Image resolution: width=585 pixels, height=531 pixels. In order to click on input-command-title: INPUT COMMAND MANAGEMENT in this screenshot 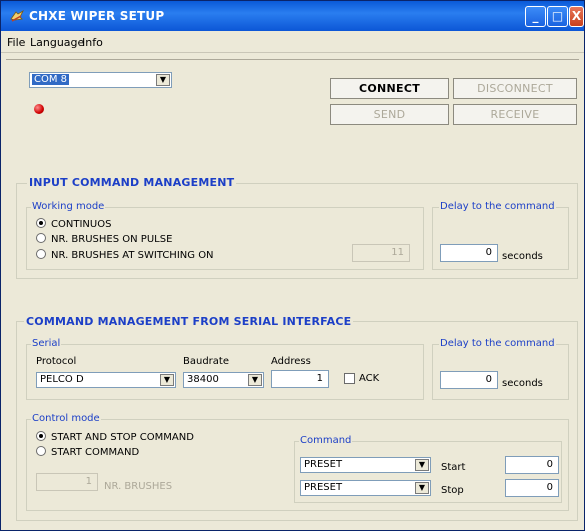, I will do `click(132, 182)`.